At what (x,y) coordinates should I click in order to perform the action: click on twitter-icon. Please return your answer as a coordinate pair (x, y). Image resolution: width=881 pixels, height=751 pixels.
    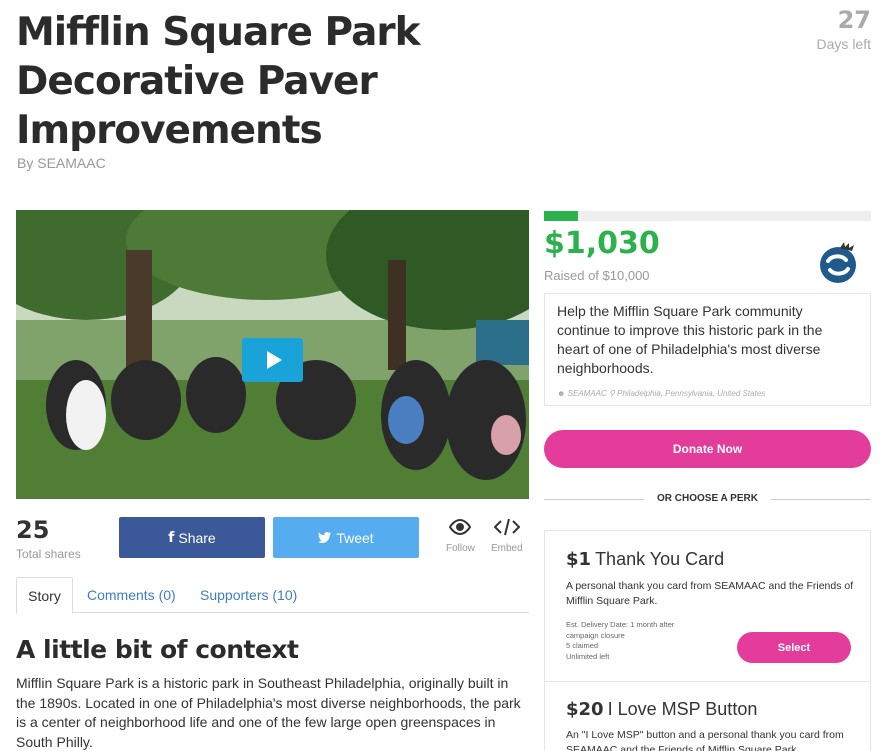
    Looking at the image, I should click on (325, 537).